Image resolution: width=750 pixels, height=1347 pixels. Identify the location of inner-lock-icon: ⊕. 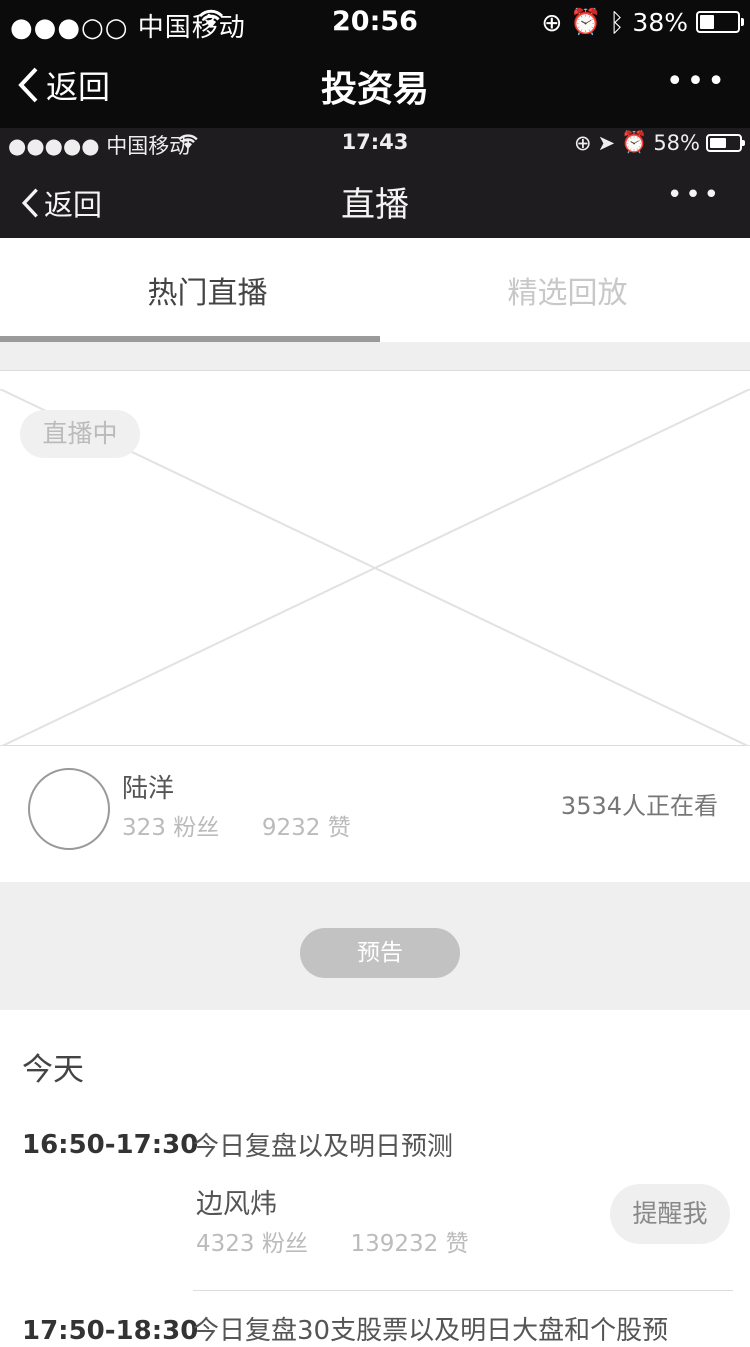
(582, 142).